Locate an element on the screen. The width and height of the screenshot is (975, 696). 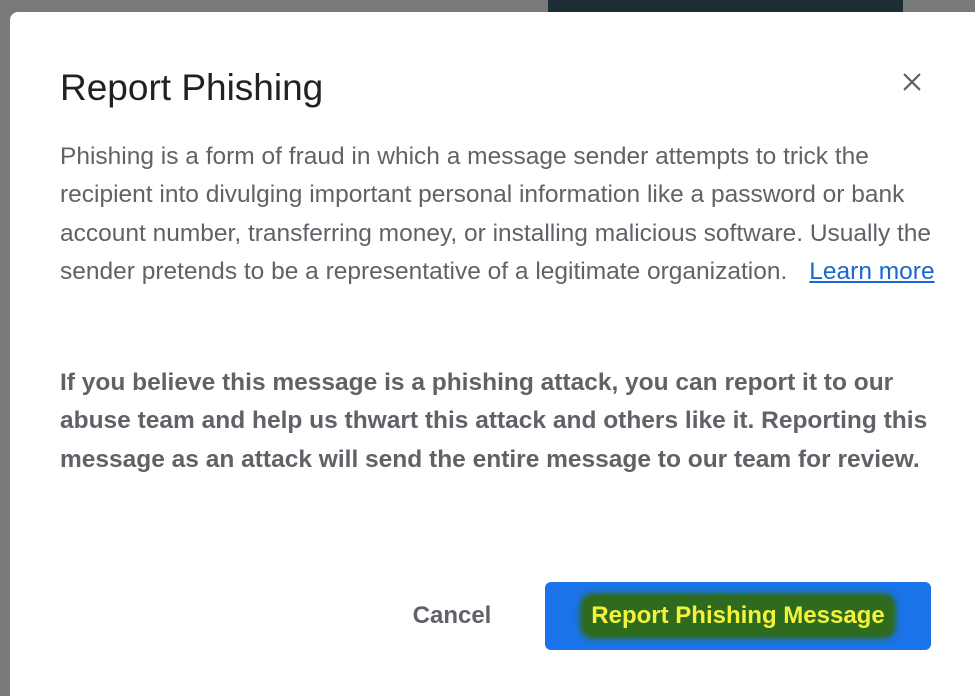
close-icon is located at coordinates (912, 82).